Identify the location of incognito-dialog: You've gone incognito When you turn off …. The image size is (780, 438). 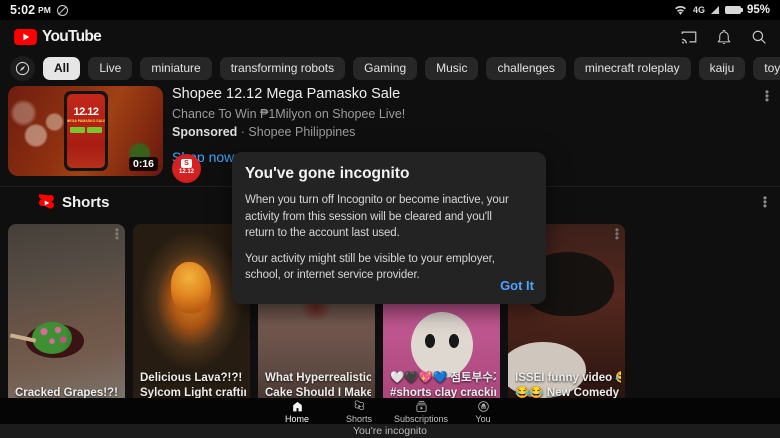
(389, 228).